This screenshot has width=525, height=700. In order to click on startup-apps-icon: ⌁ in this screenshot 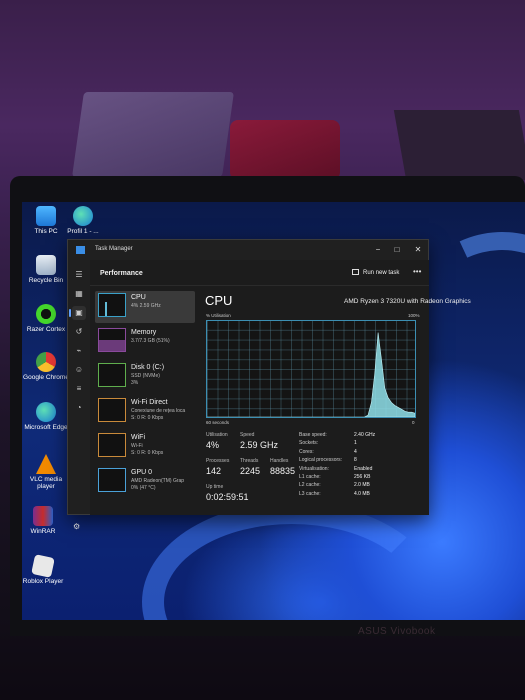, I will do `click(79, 351)`.